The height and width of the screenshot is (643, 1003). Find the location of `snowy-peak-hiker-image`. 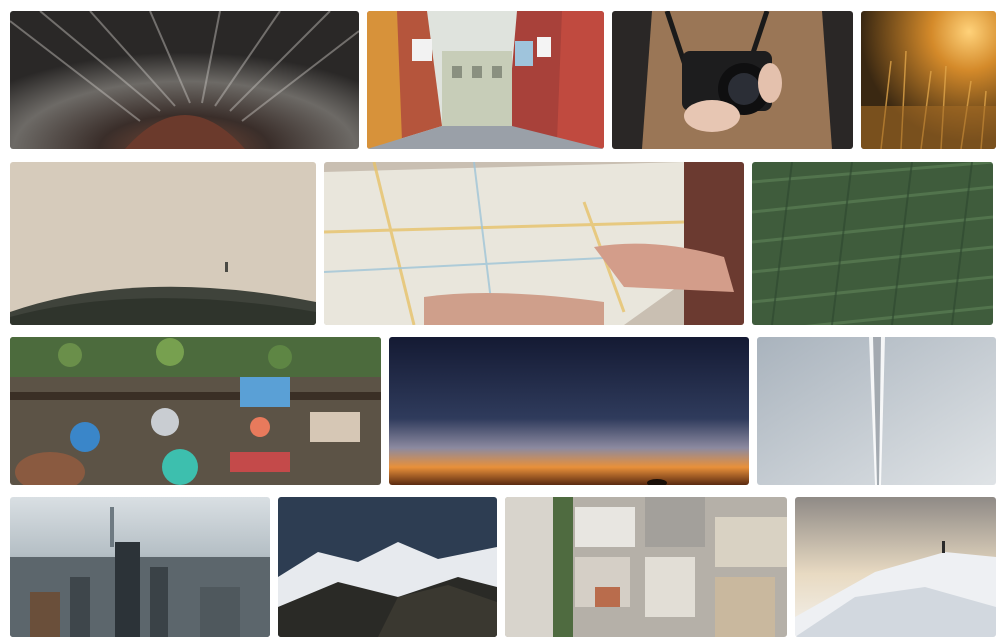

snowy-peak-hiker-image is located at coordinates (895, 567).